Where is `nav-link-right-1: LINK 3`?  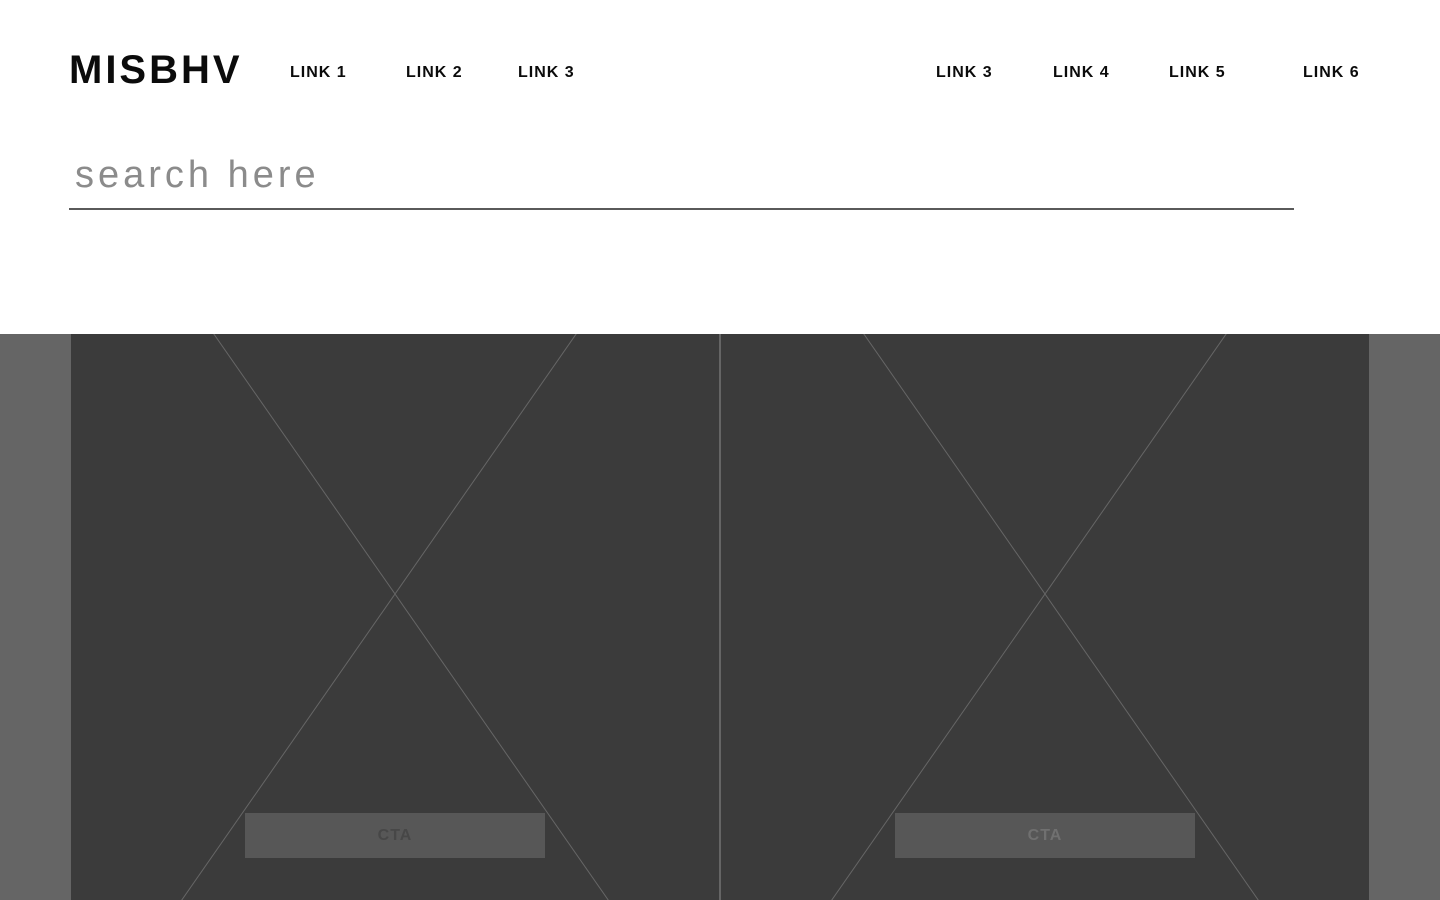 nav-link-right-1: LINK 3 is located at coordinates (964, 72).